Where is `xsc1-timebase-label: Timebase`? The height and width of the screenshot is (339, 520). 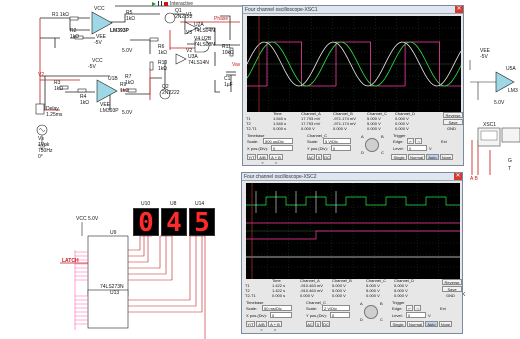
xsc1-timebase-label: Timebase is located at coordinates (256, 135).